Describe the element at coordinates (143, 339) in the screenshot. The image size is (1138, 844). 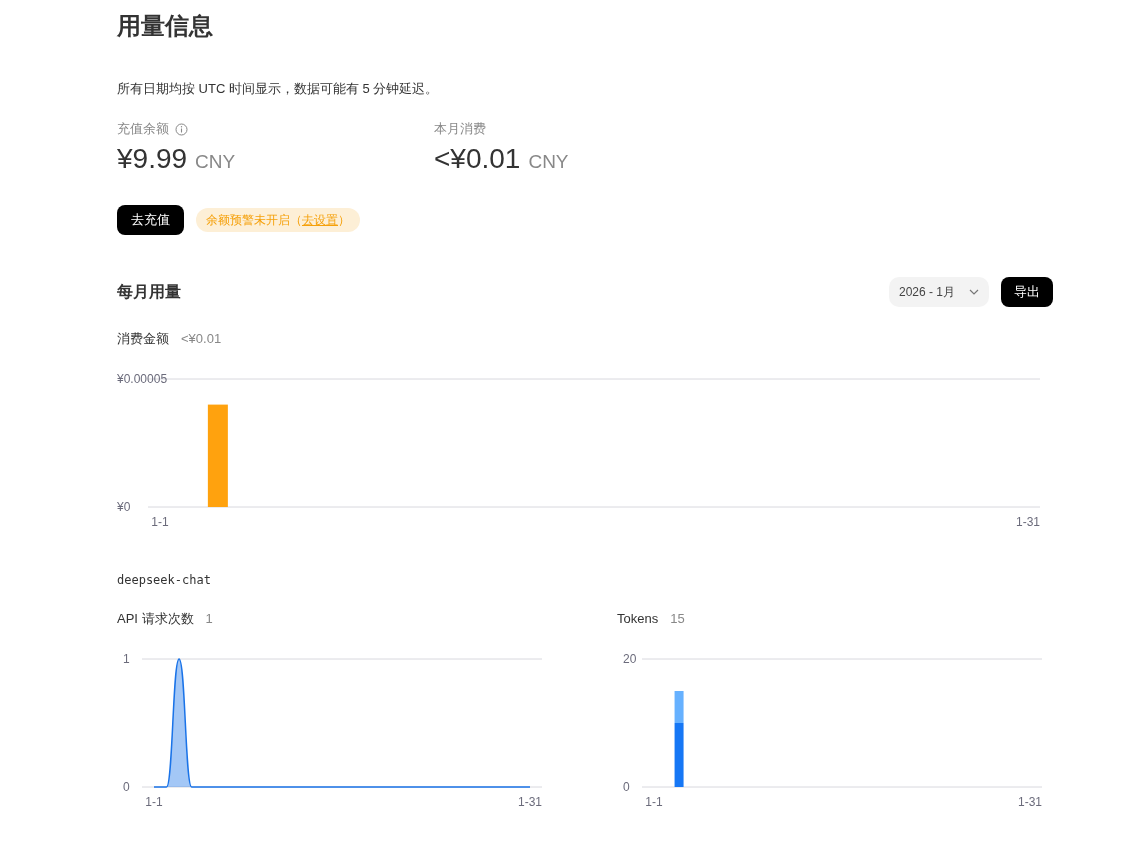
I see `chart-title: 消费金额` at that location.